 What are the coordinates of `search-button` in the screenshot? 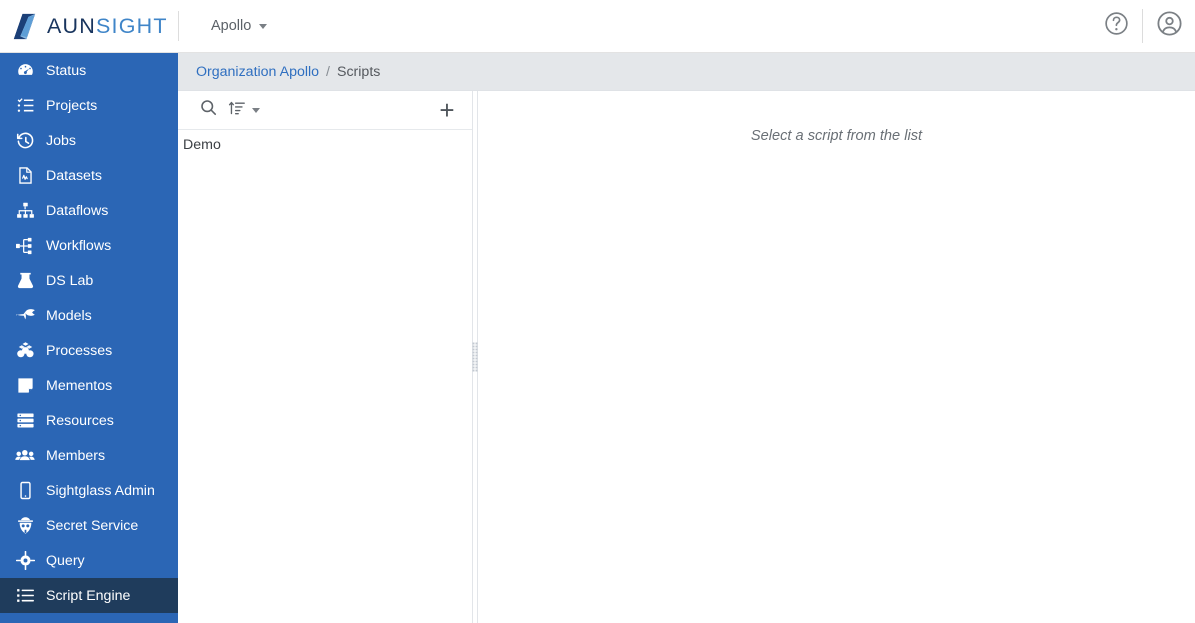 It's located at (208, 110).